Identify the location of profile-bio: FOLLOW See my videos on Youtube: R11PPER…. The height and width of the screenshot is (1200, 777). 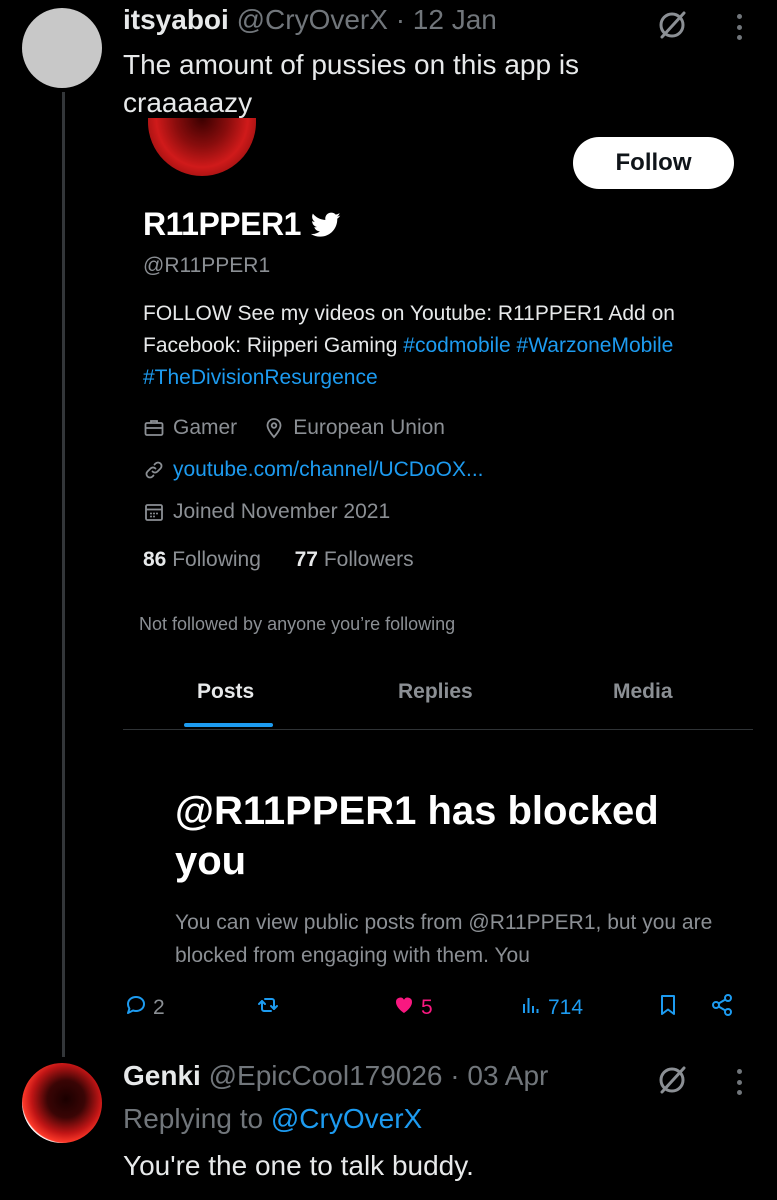
(423, 346).